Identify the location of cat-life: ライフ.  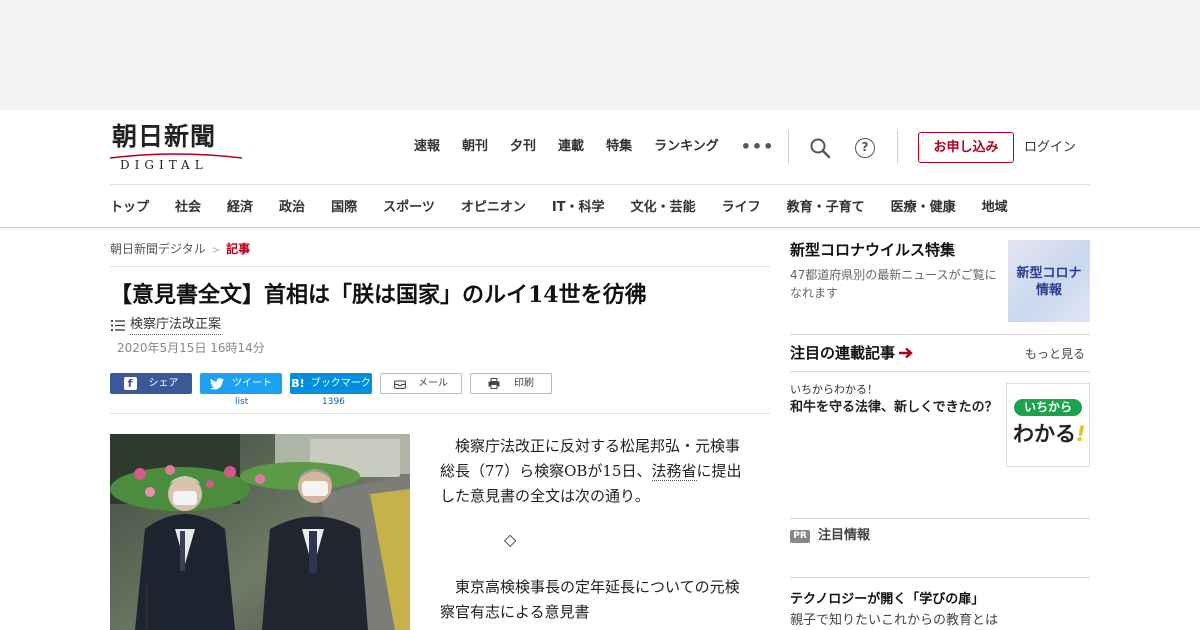
(741, 207).